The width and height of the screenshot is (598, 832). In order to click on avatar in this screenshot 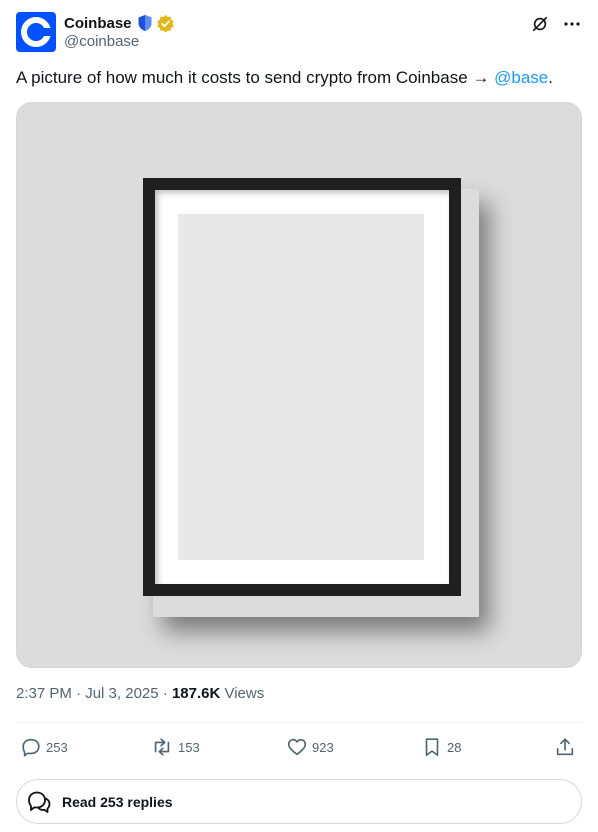, I will do `click(36, 32)`.